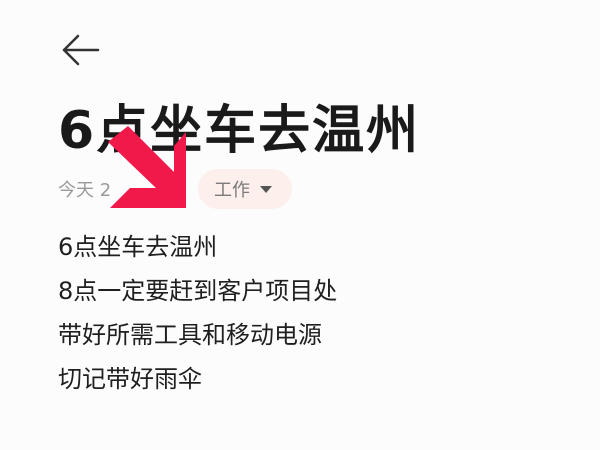 This screenshot has height=450, width=600. What do you see at coordinates (239, 131) in the screenshot?
I see `note-title: 6点坐车去温州` at bounding box center [239, 131].